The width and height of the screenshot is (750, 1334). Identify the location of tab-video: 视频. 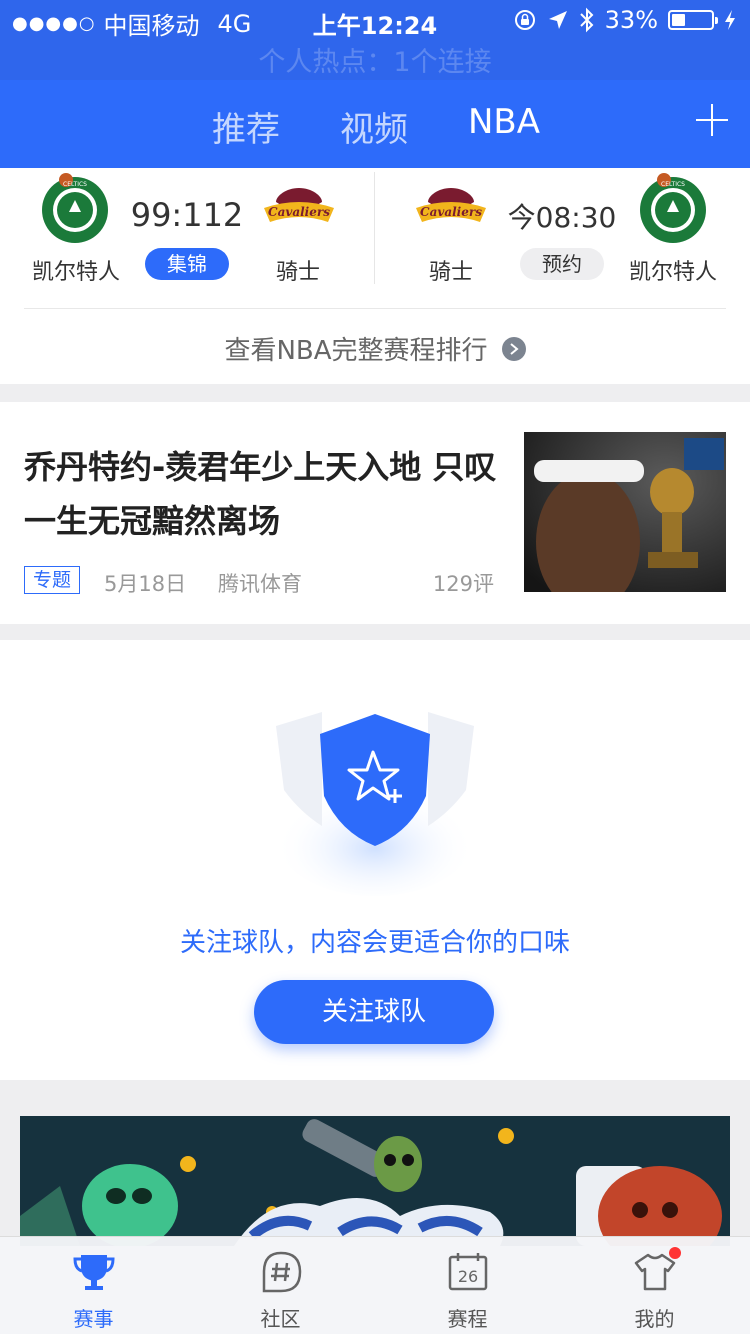
(374, 126).